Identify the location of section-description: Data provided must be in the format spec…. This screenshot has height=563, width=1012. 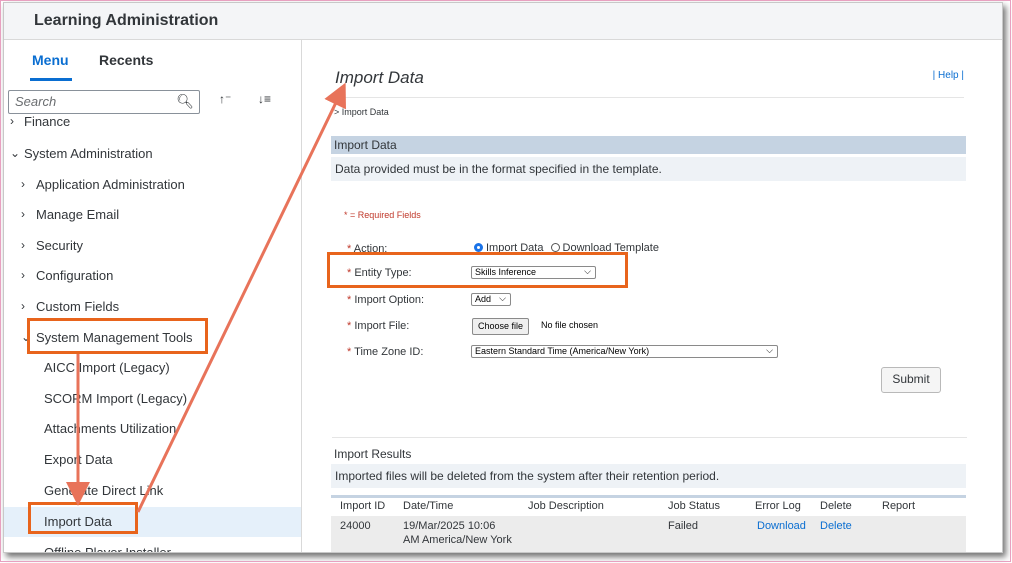
(648, 169).